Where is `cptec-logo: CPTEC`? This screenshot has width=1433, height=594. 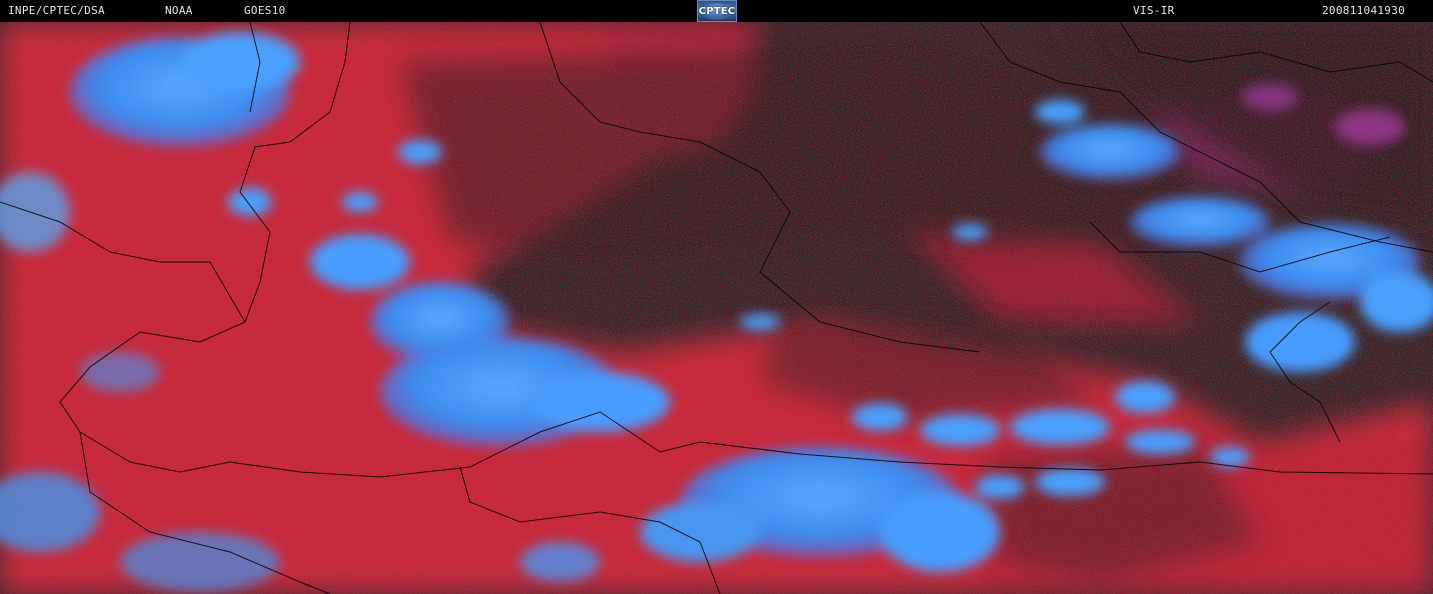
cptec-logo: CPTEC is located at coordinates (717, 11).